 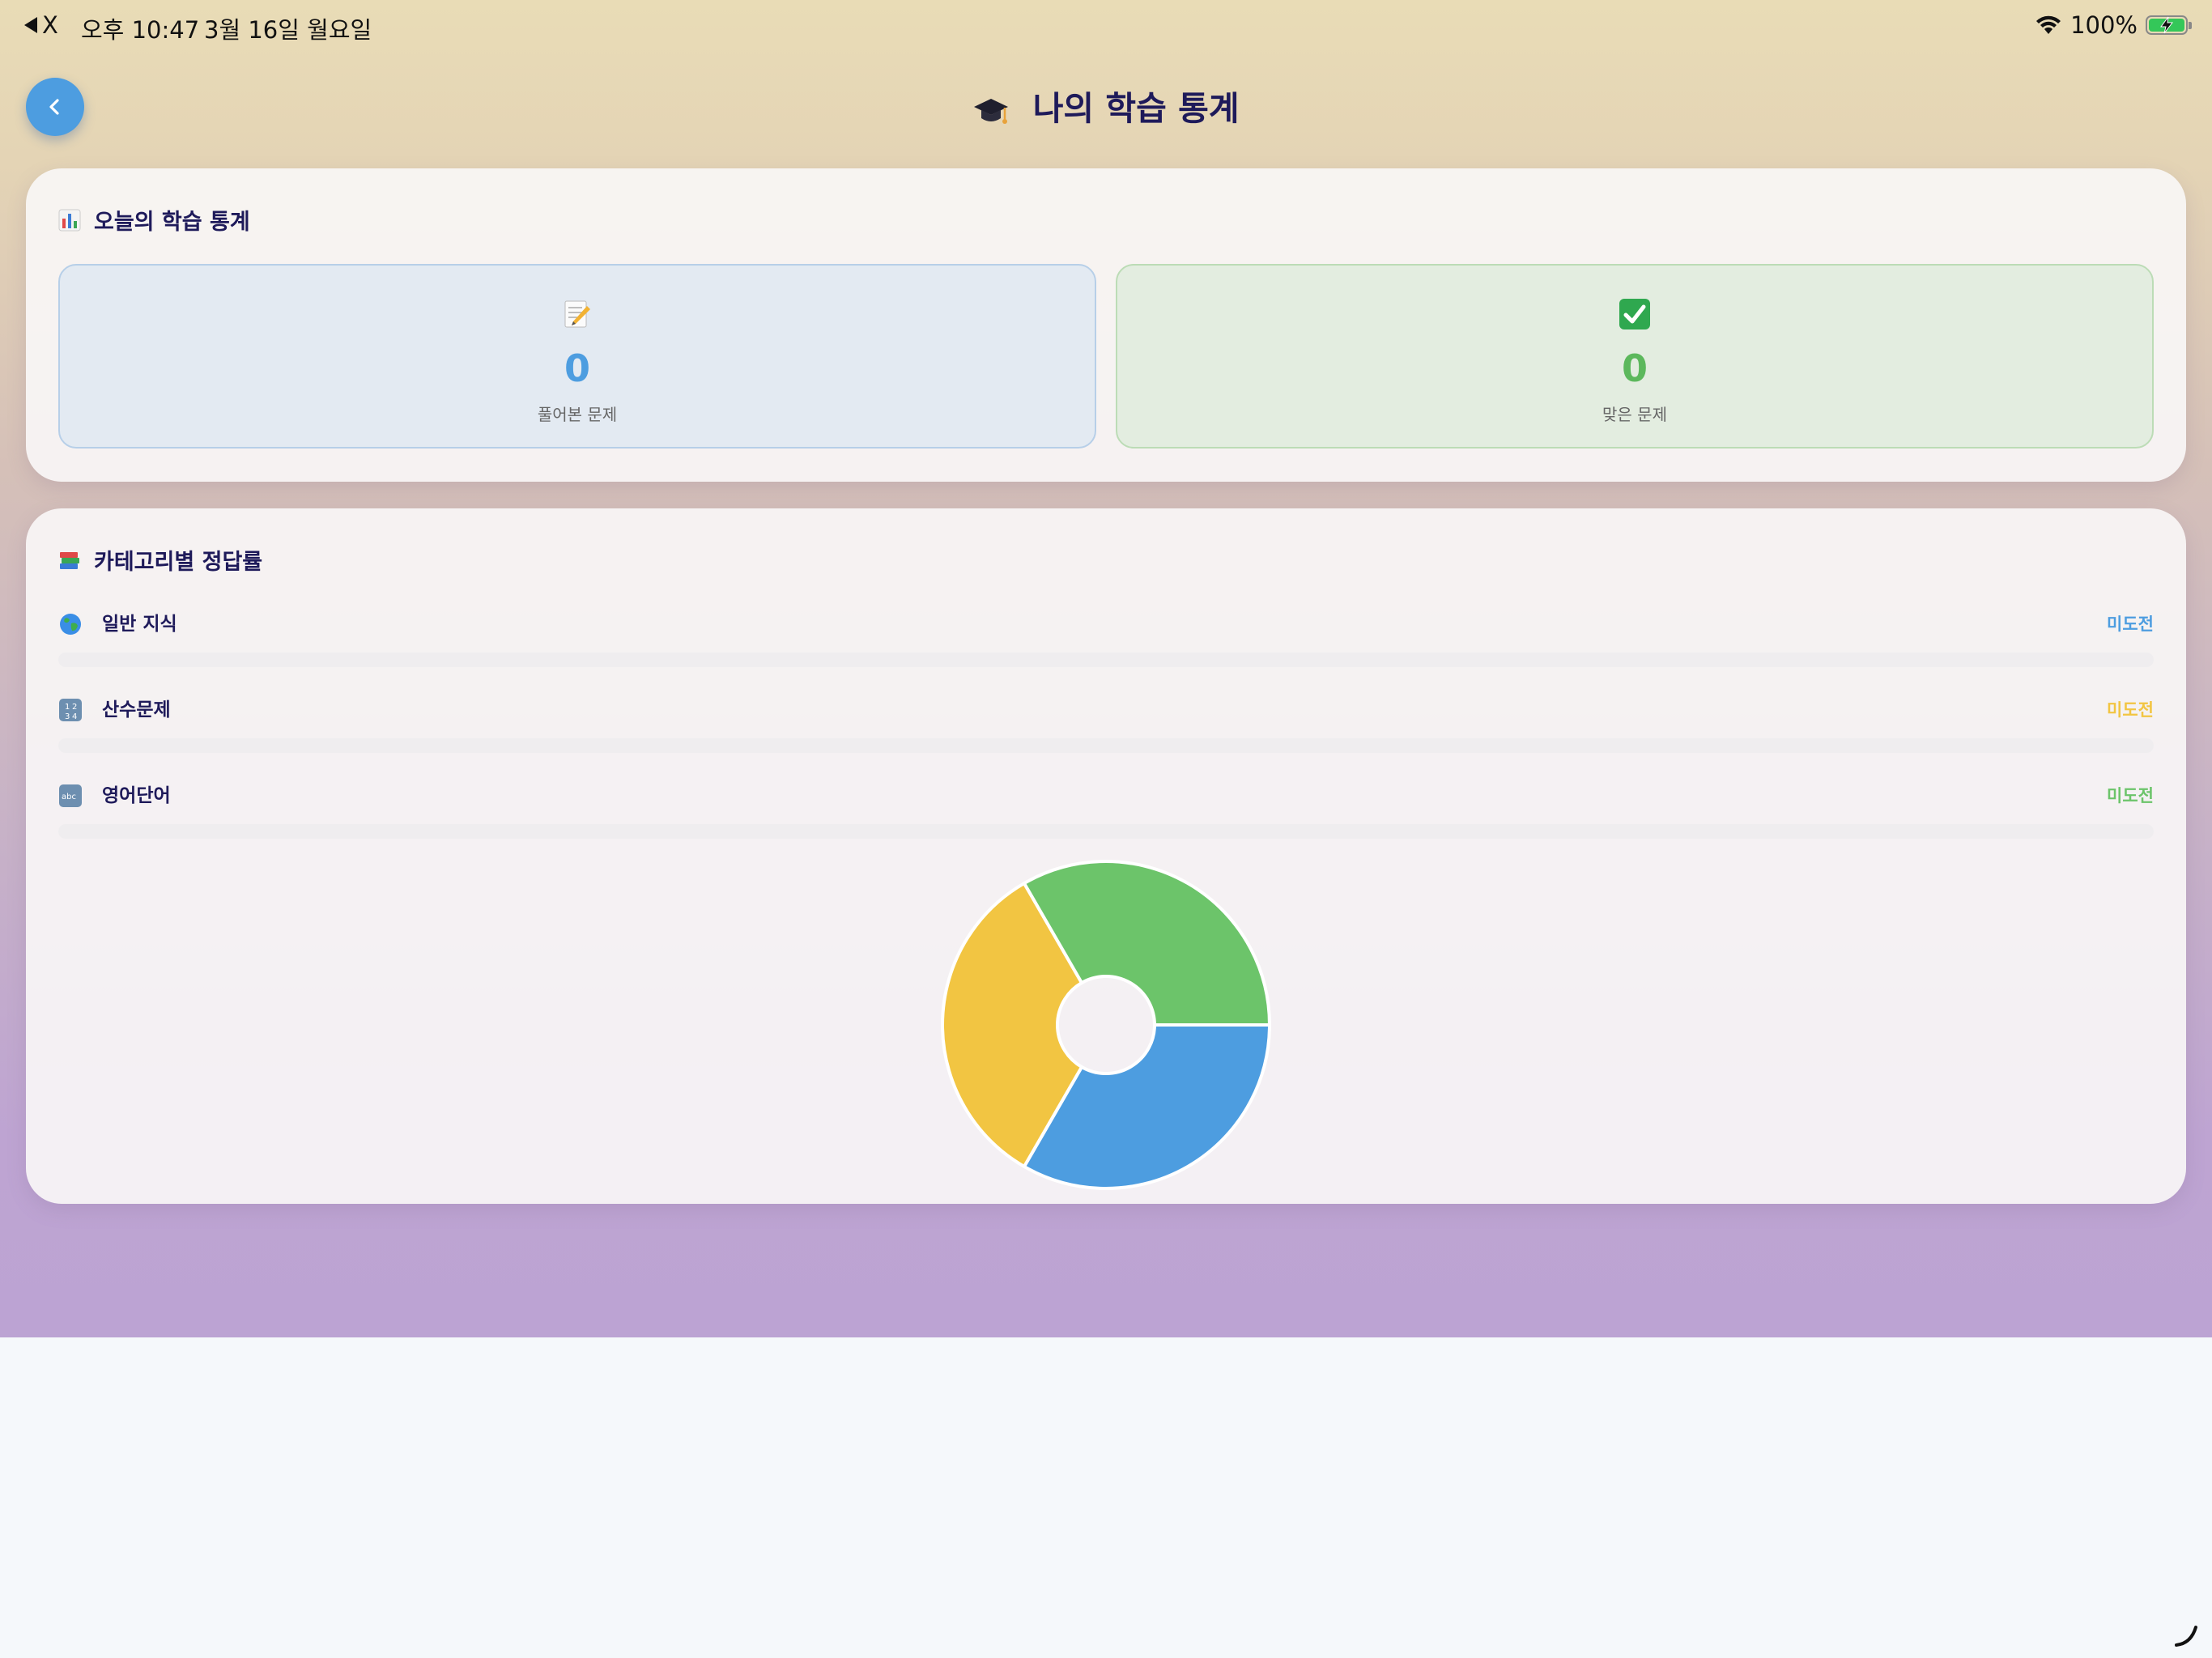 What do you see at coordinates (2186, 1636) in the screenshot?
I see `corner-swipe-icon` at bounding box center [2186, 1636].